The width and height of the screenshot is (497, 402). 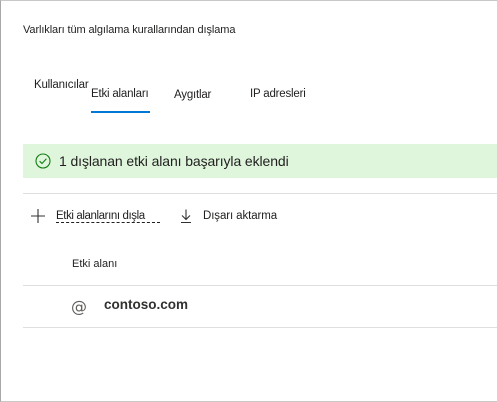 What do you see at coordinates (61, 85) in the screenshot?
I see `tab-users: Kullanıcılar` at bounding box center [61, 85].